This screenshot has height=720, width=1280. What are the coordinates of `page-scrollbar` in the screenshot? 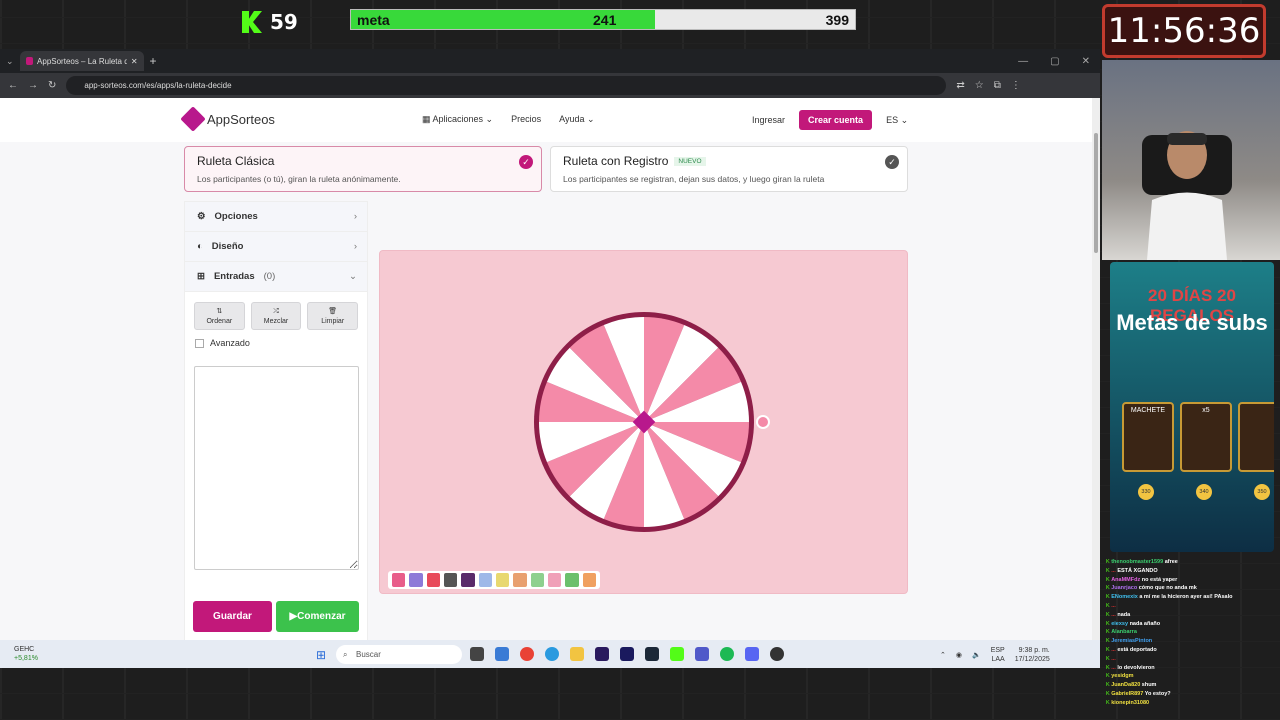 It's located at (1096, 369).